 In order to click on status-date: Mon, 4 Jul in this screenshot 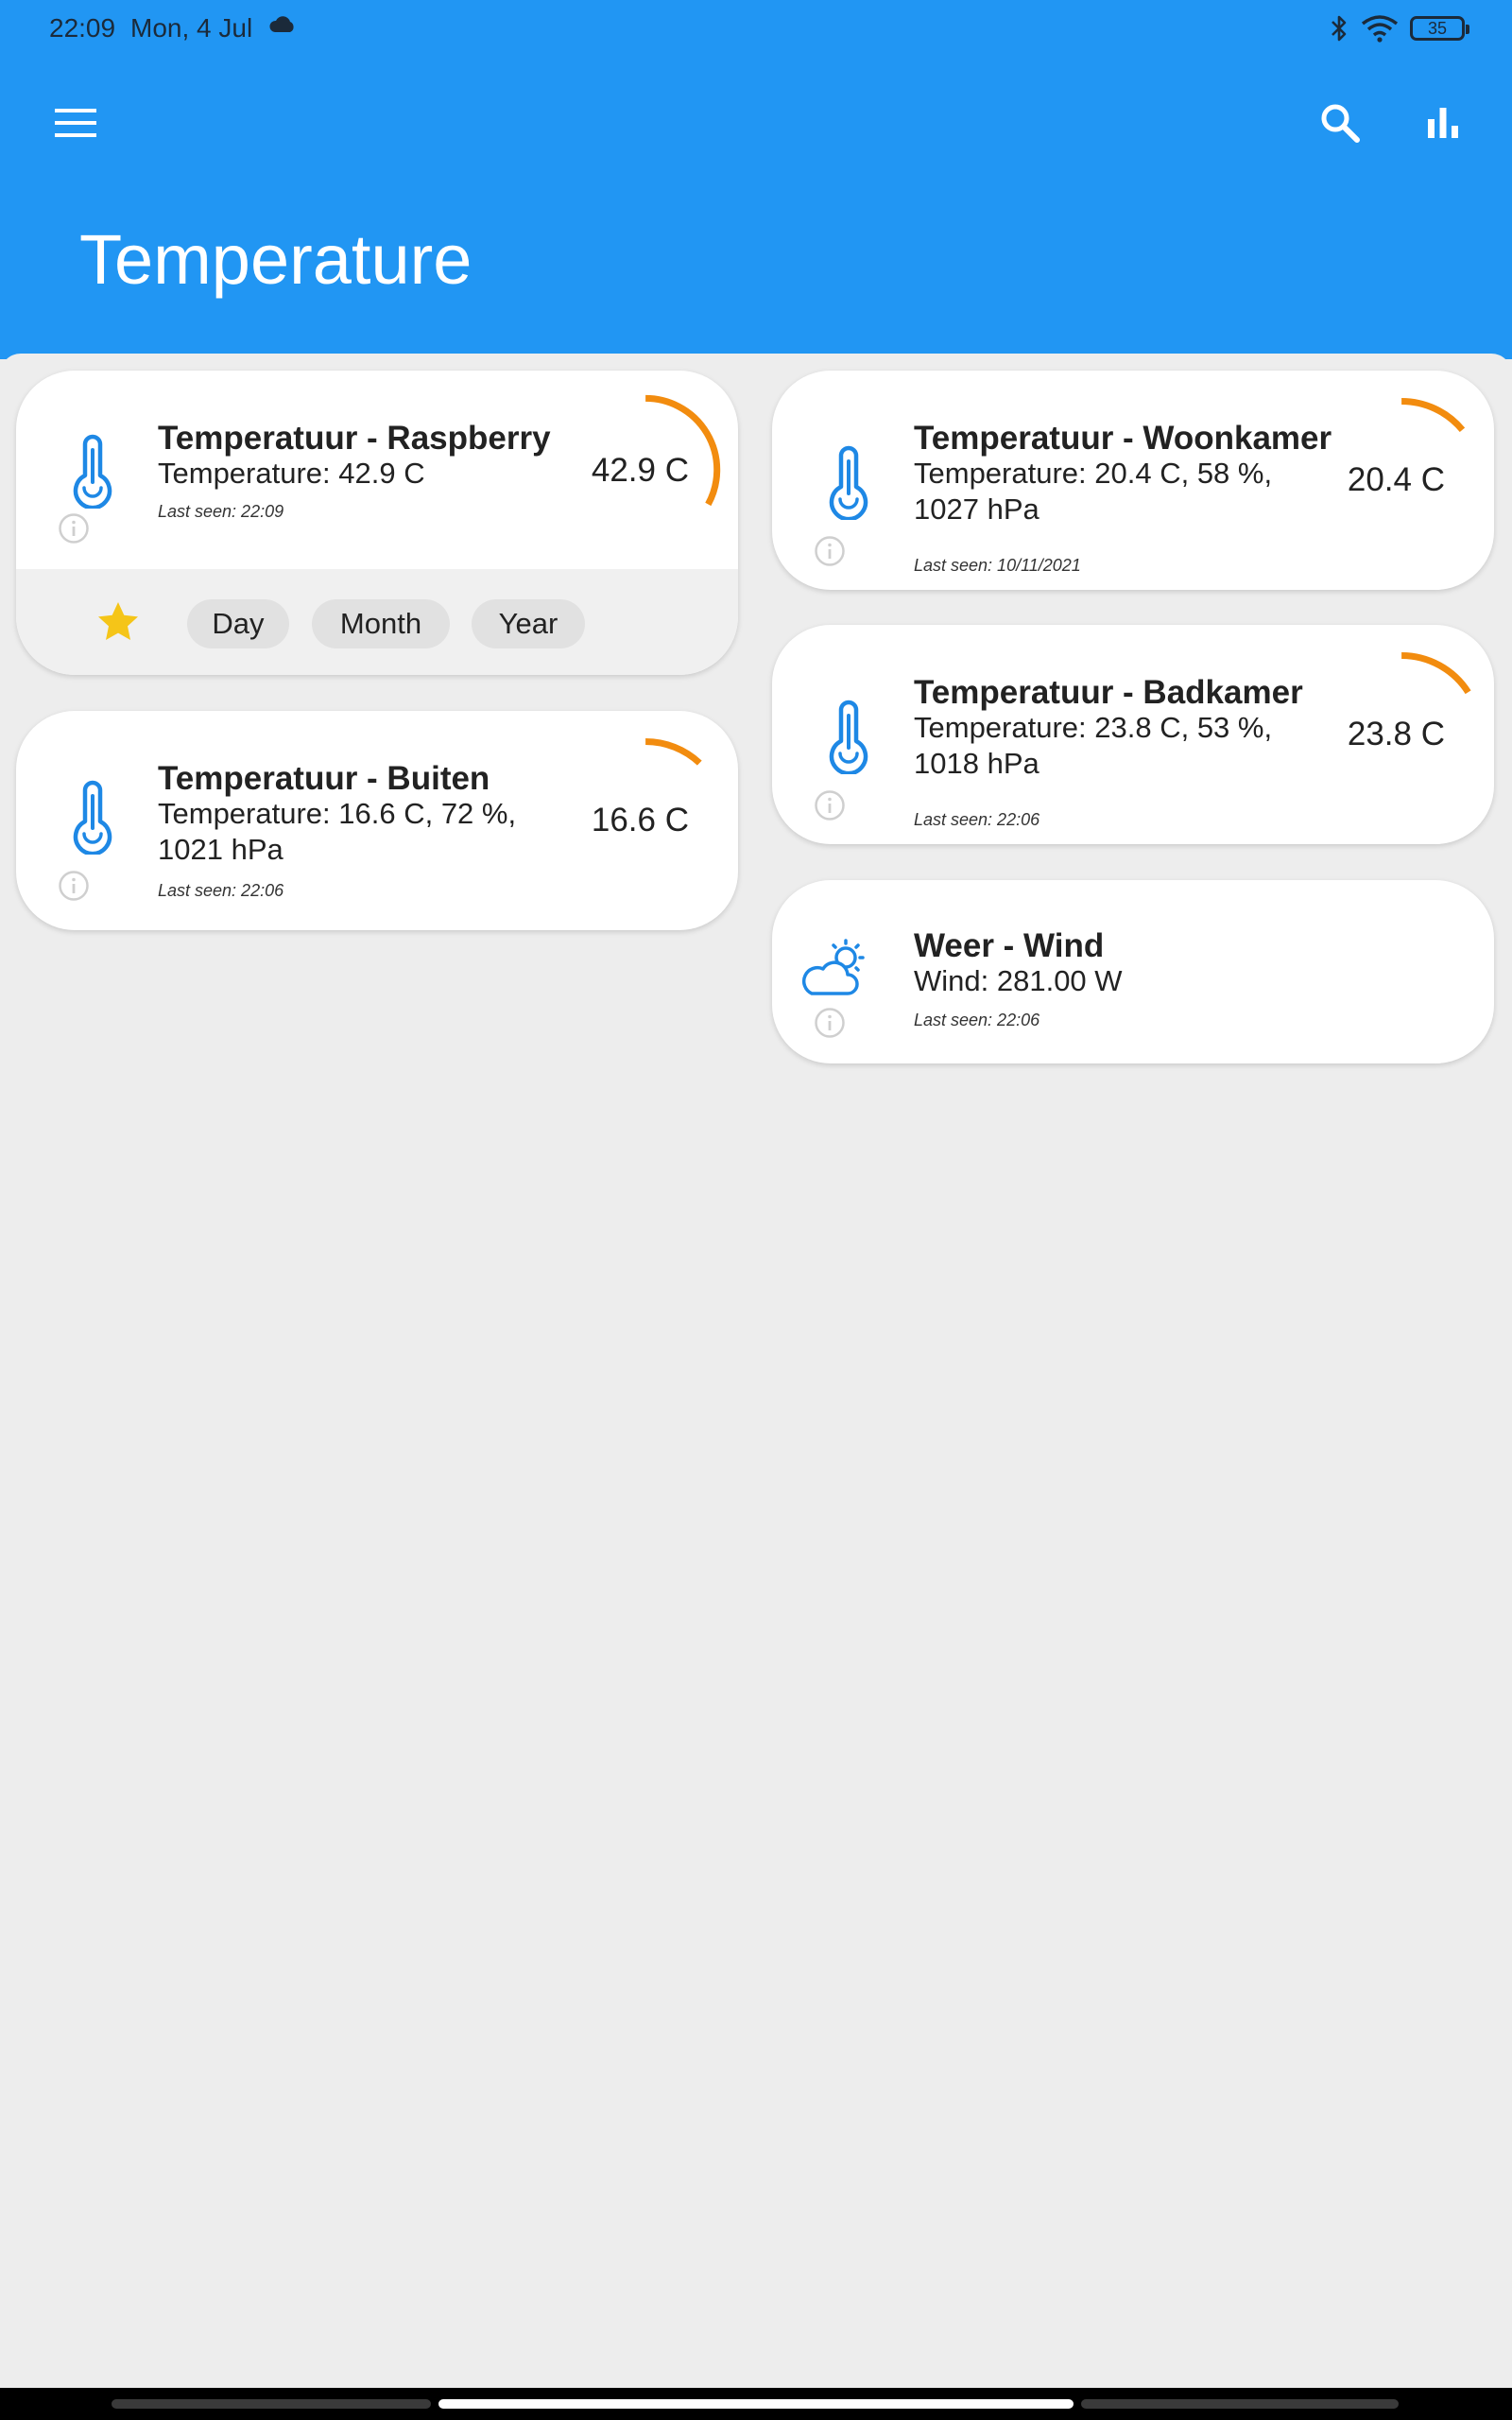, I will do `click(191, 28)`.